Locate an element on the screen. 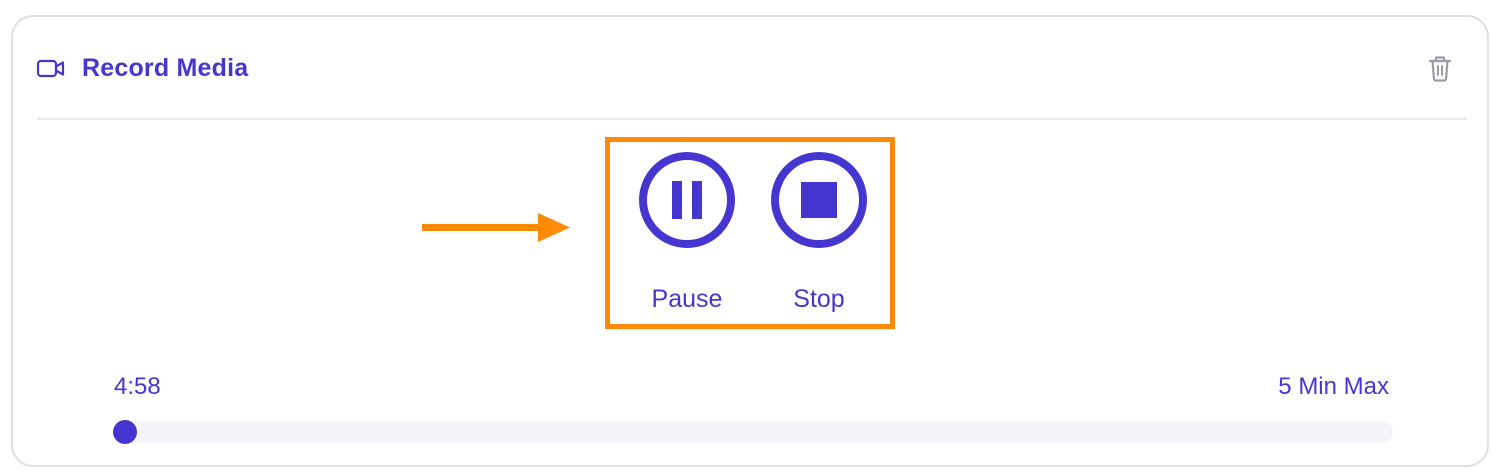 This screenshot has width=1500, height=476. max-duration-label: 5 Min Max is located at coordinates (1333, 386).